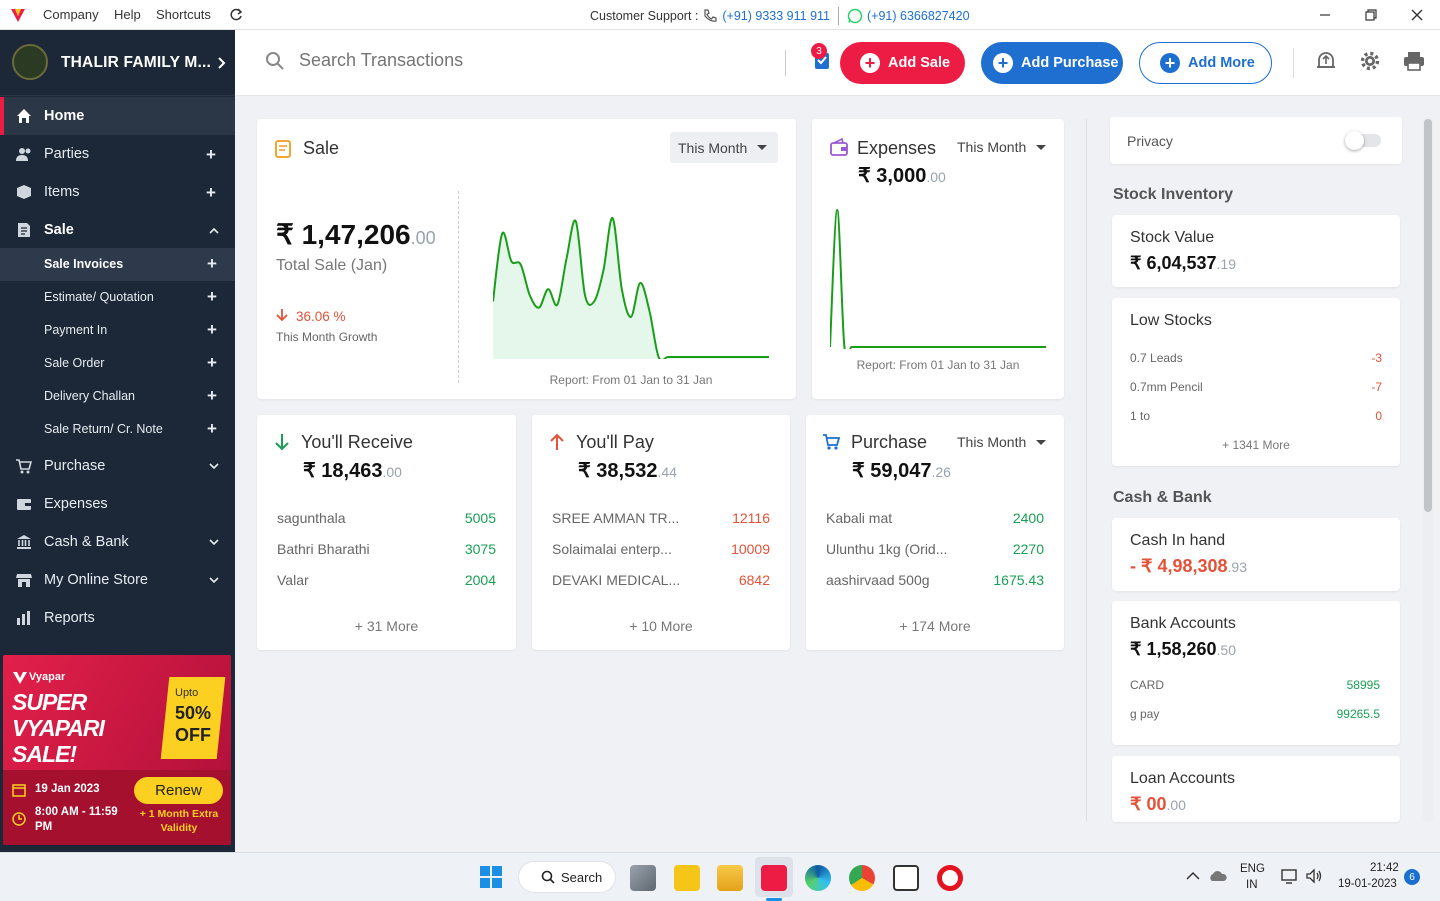 The height and width of the screenshot is (901, 1440). I want to click on receive-row-name: Bathri Bharathi, so click(323, 549).